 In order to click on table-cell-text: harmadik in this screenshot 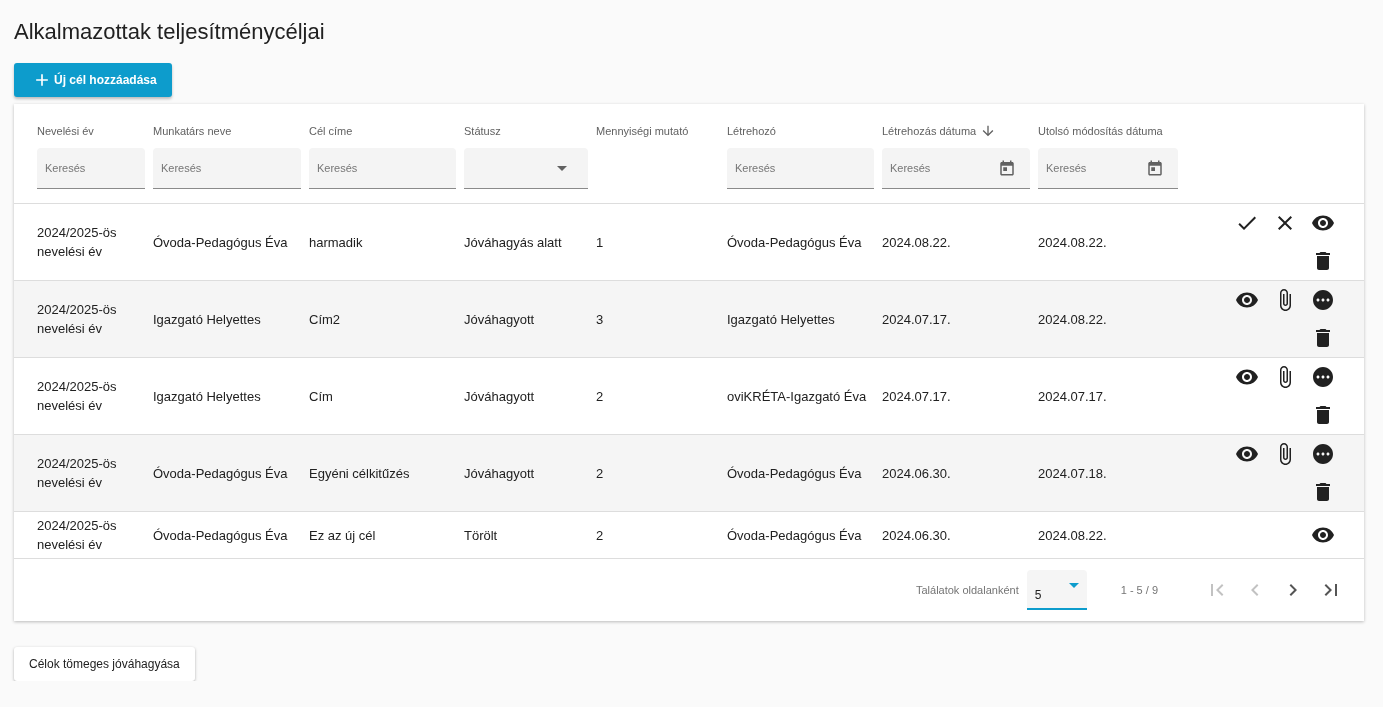, I will do `click(336, 242)`.